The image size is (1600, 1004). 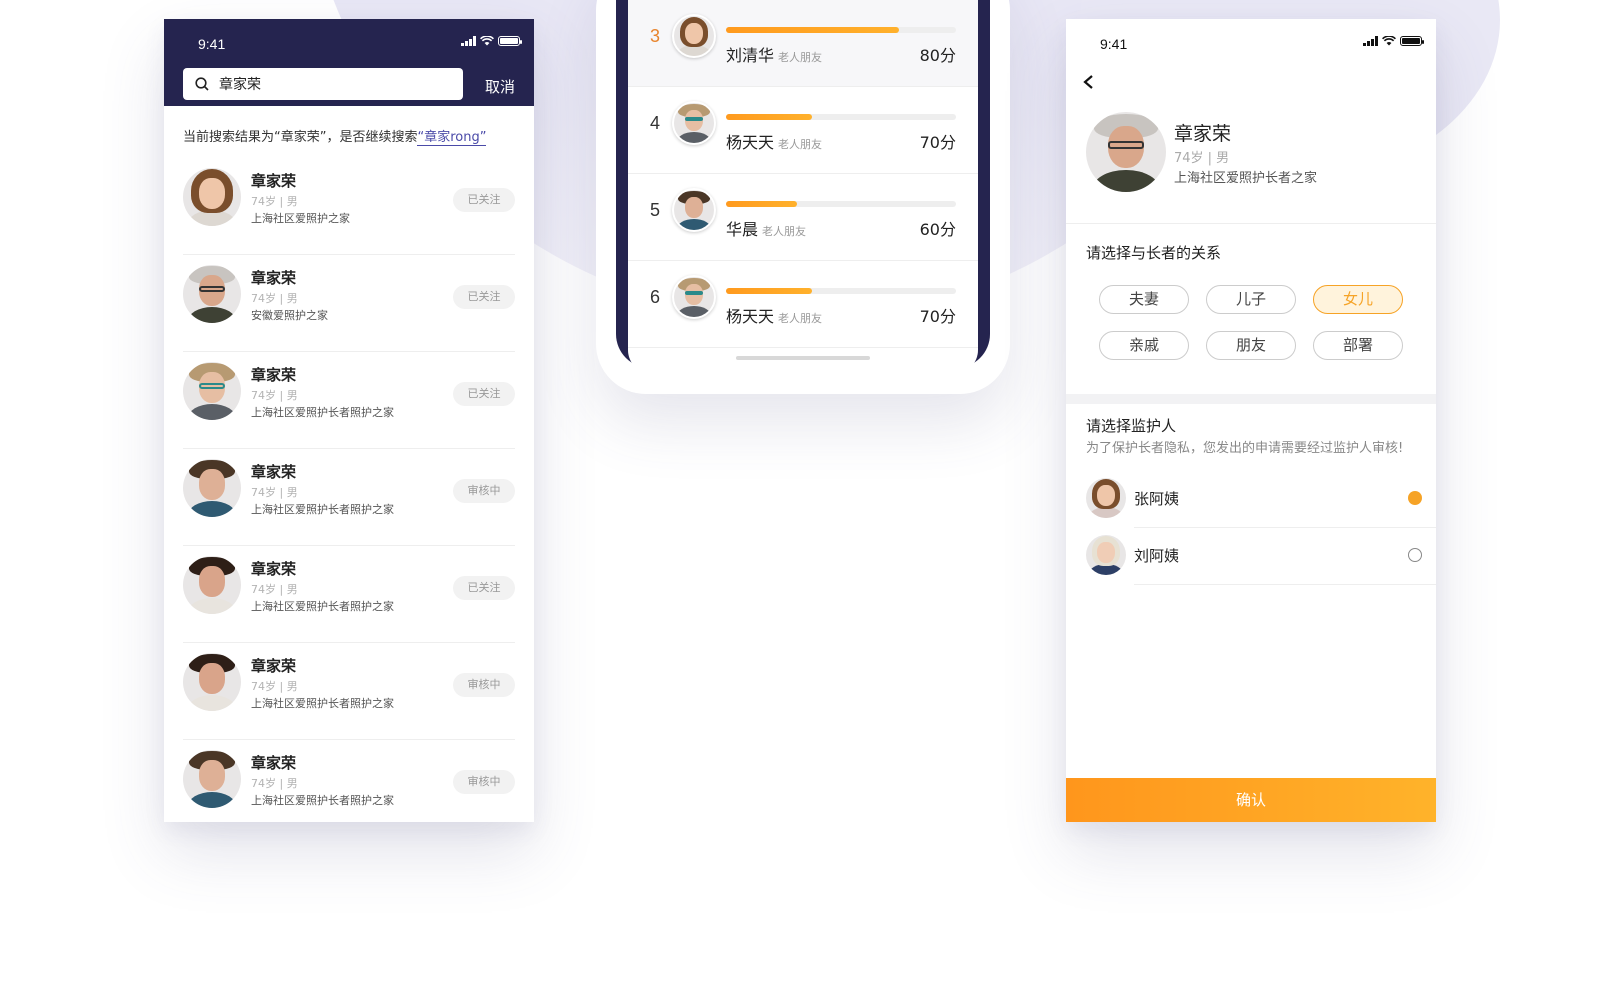 I want to click on back-chevron-icon, so click(x=1089, y=82).